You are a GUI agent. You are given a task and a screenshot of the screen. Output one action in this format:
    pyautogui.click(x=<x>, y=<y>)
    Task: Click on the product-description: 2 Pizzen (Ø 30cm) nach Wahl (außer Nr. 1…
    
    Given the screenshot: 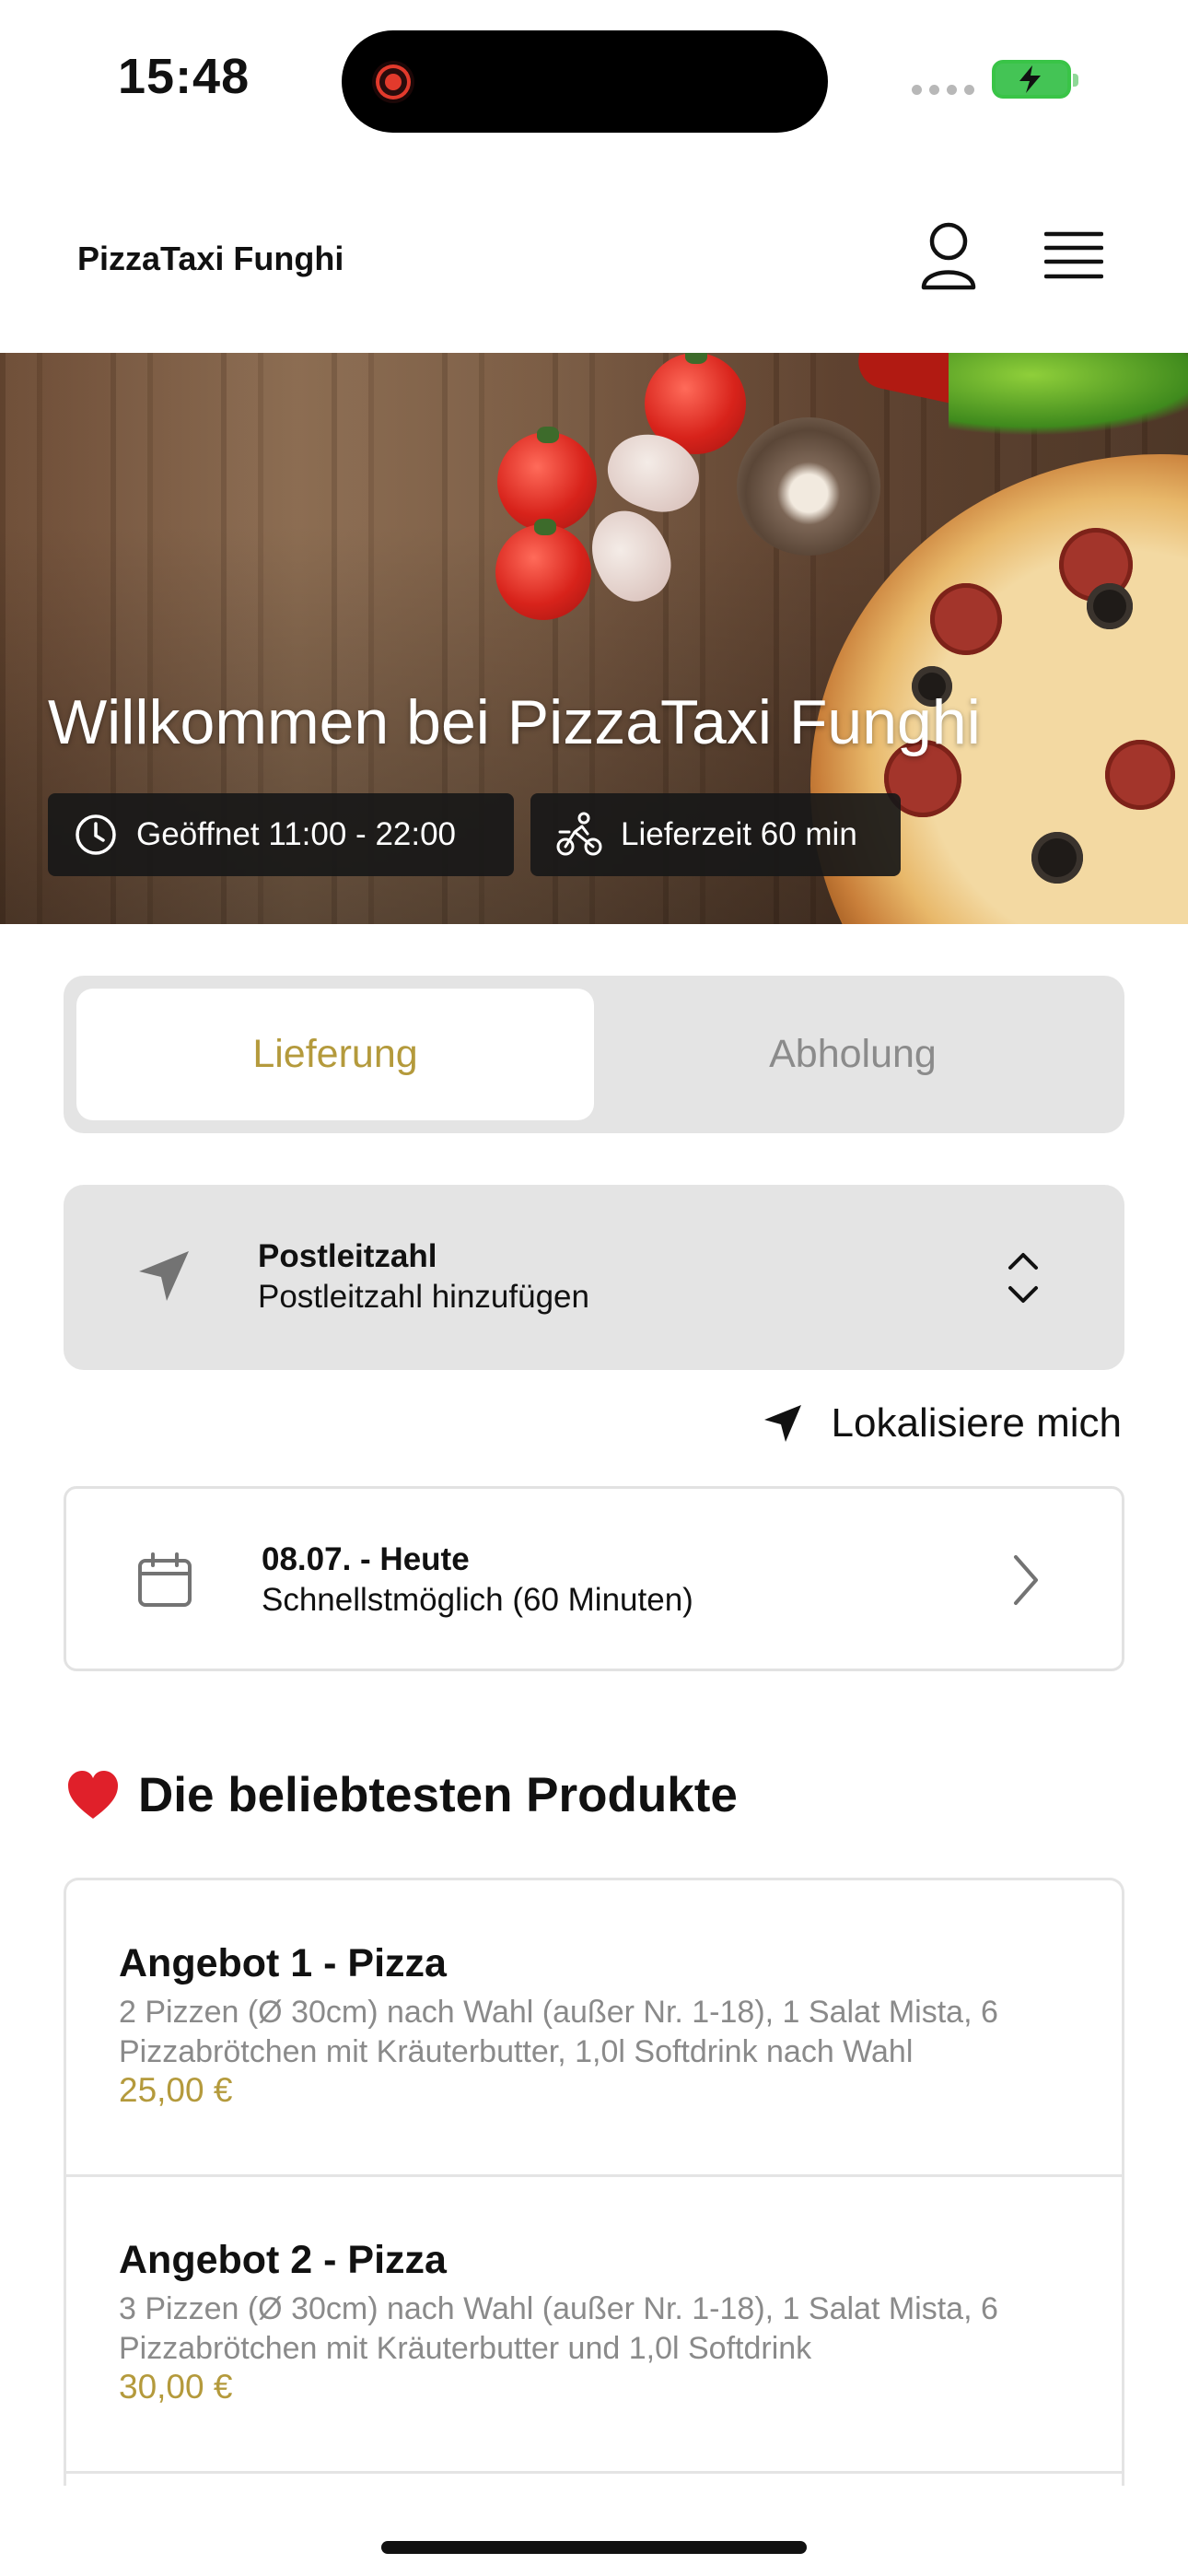 What is the action you would take?
    pyautogui.click(x=558, y=2032)
    